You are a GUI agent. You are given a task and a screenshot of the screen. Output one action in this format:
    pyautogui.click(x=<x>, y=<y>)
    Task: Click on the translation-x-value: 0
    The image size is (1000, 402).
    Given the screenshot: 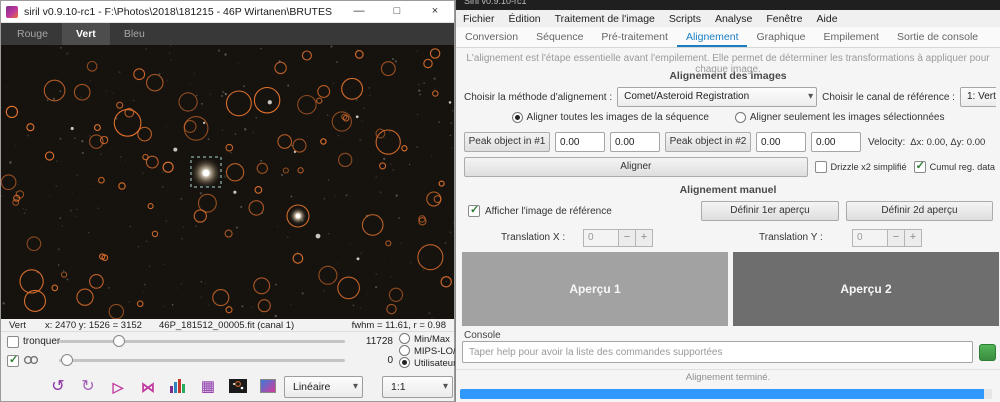 What is the action you would take?
    pyautogui.click(x=601, y=238)
    